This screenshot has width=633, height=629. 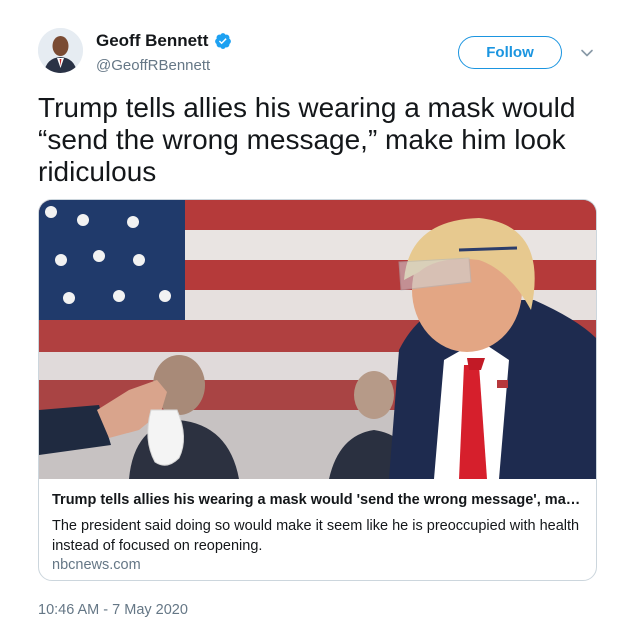 I want to click on avatar-image, so click(x=60, y=50).